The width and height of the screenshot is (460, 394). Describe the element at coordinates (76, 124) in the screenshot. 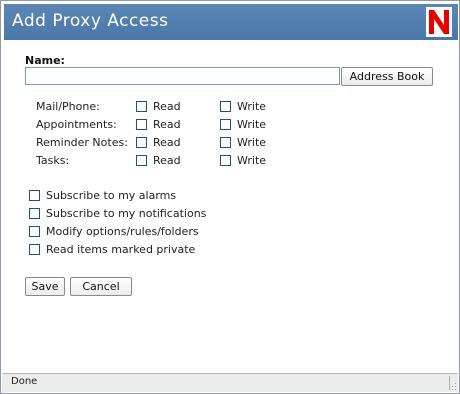

I see `permission-label: Appointments:` at that location.